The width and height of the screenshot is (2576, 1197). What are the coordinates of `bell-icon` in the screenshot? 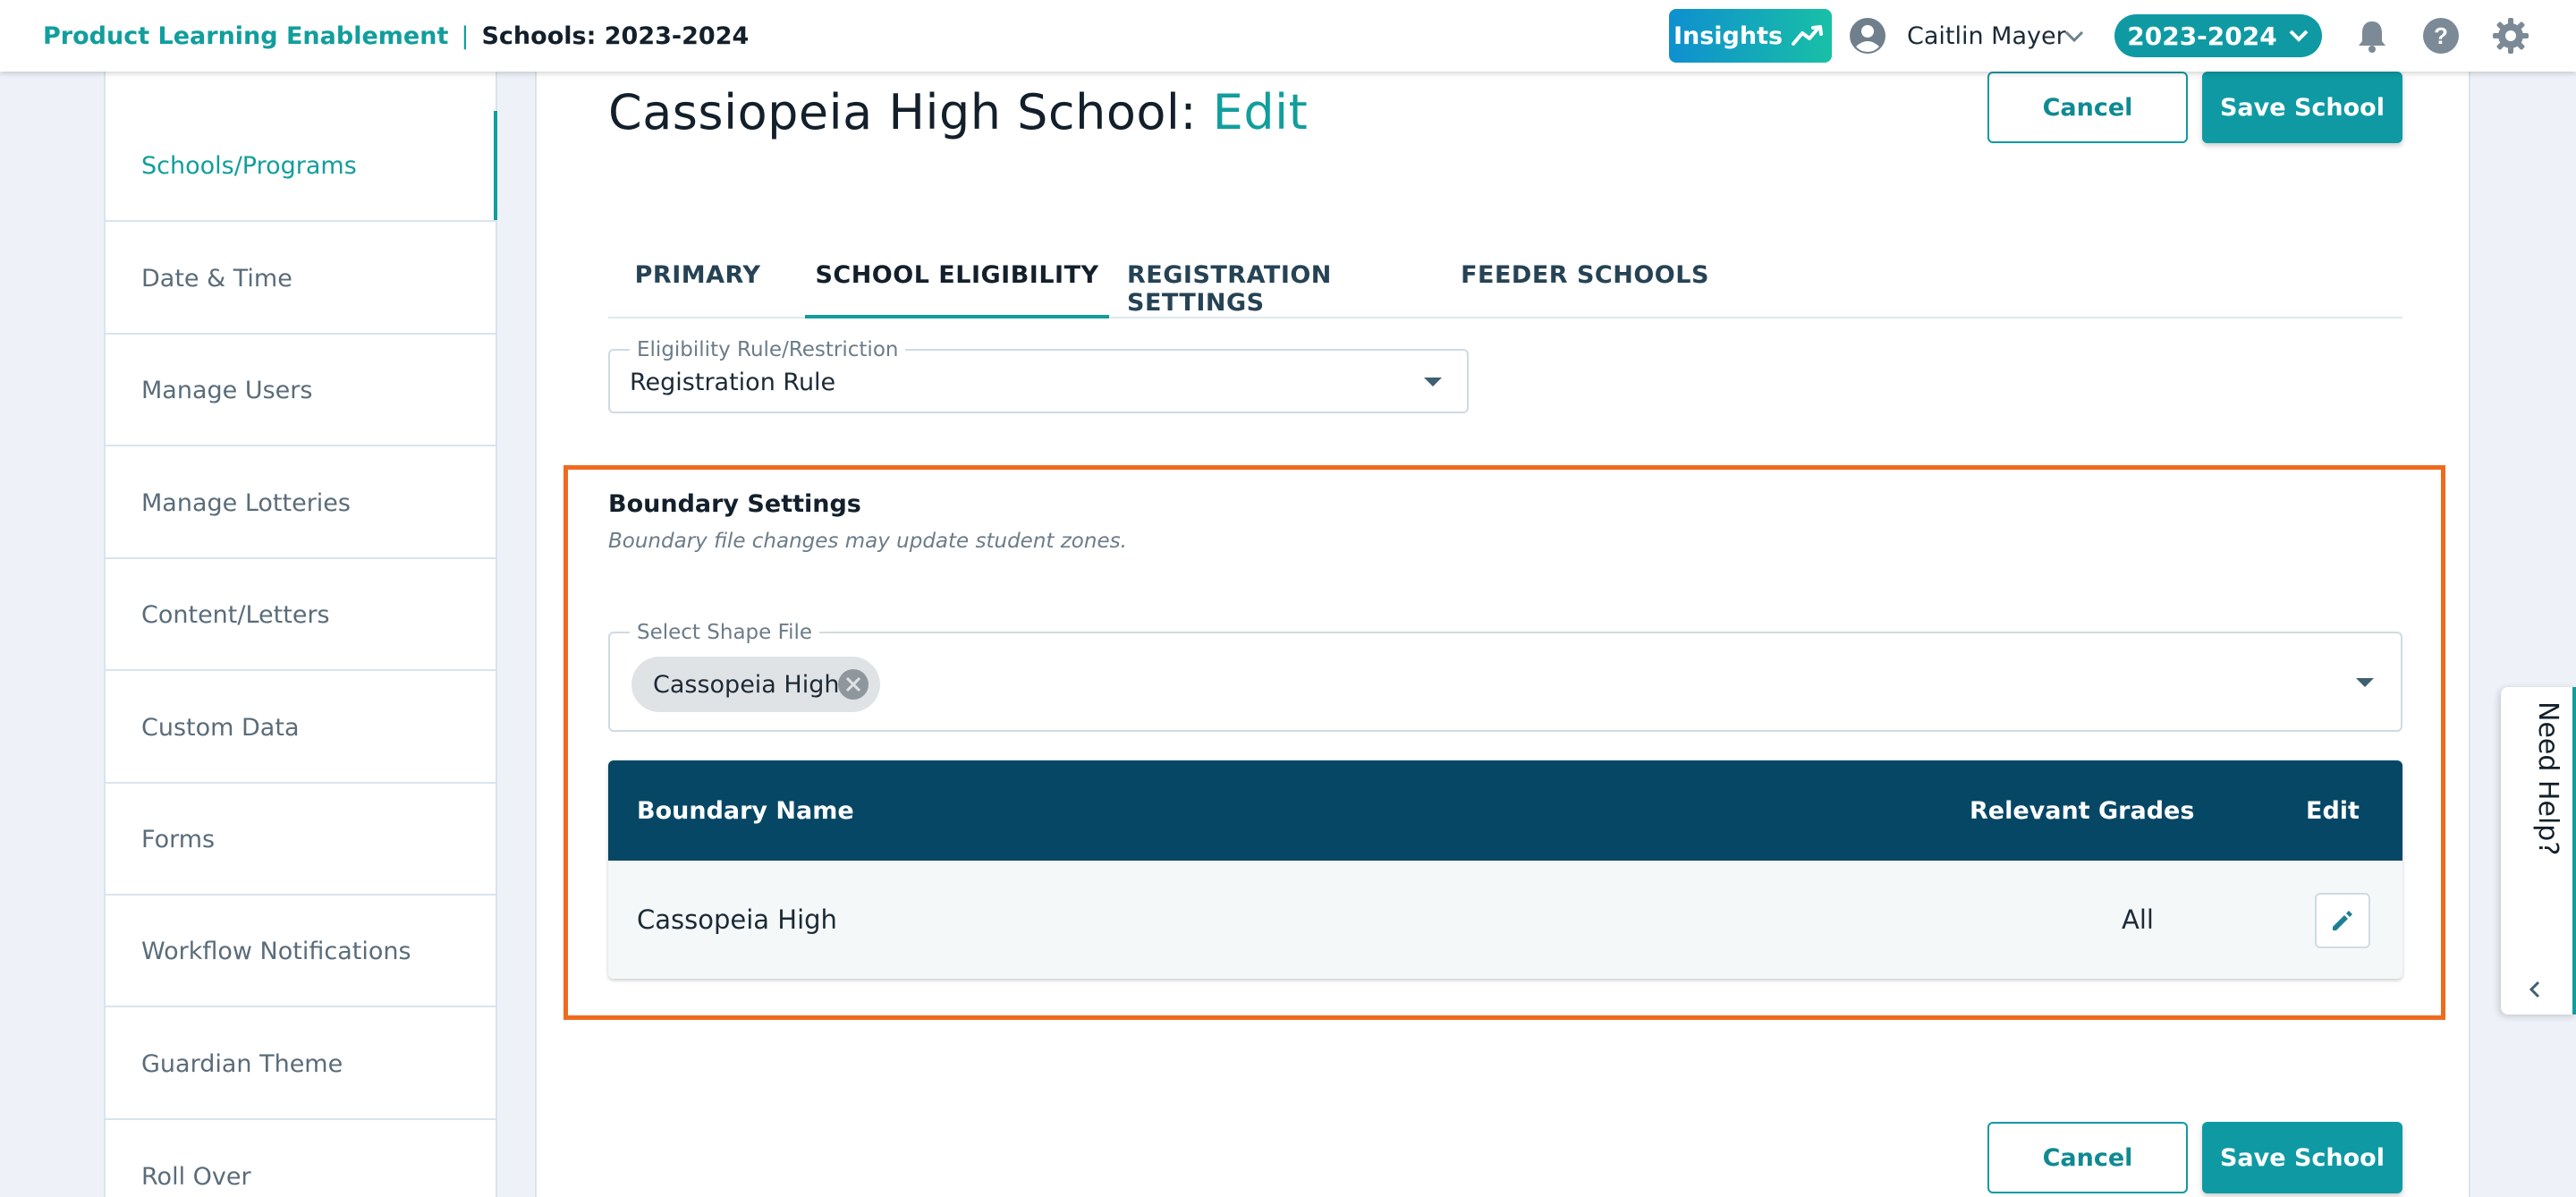 It's located at (2372, 35).